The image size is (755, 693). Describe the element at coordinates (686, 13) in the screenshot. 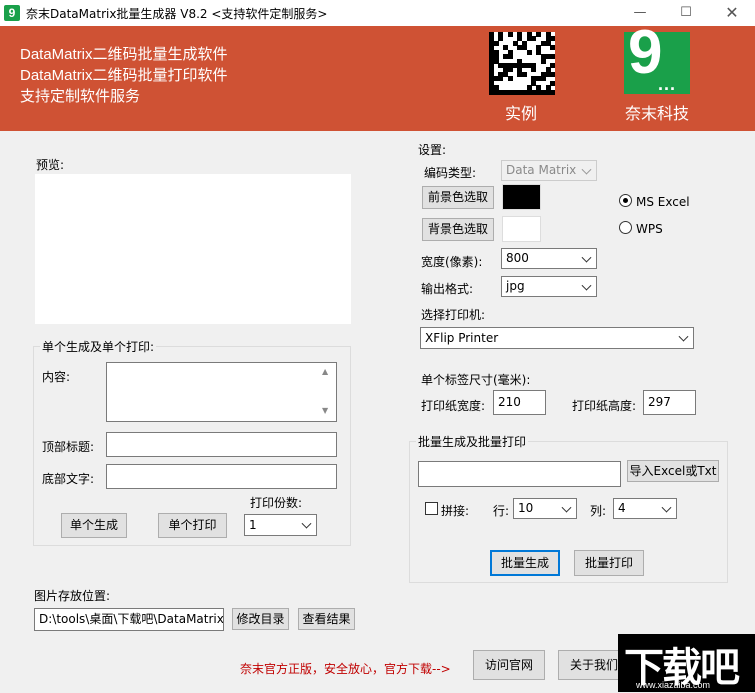

I see `maximize-button: ☐` at that location.